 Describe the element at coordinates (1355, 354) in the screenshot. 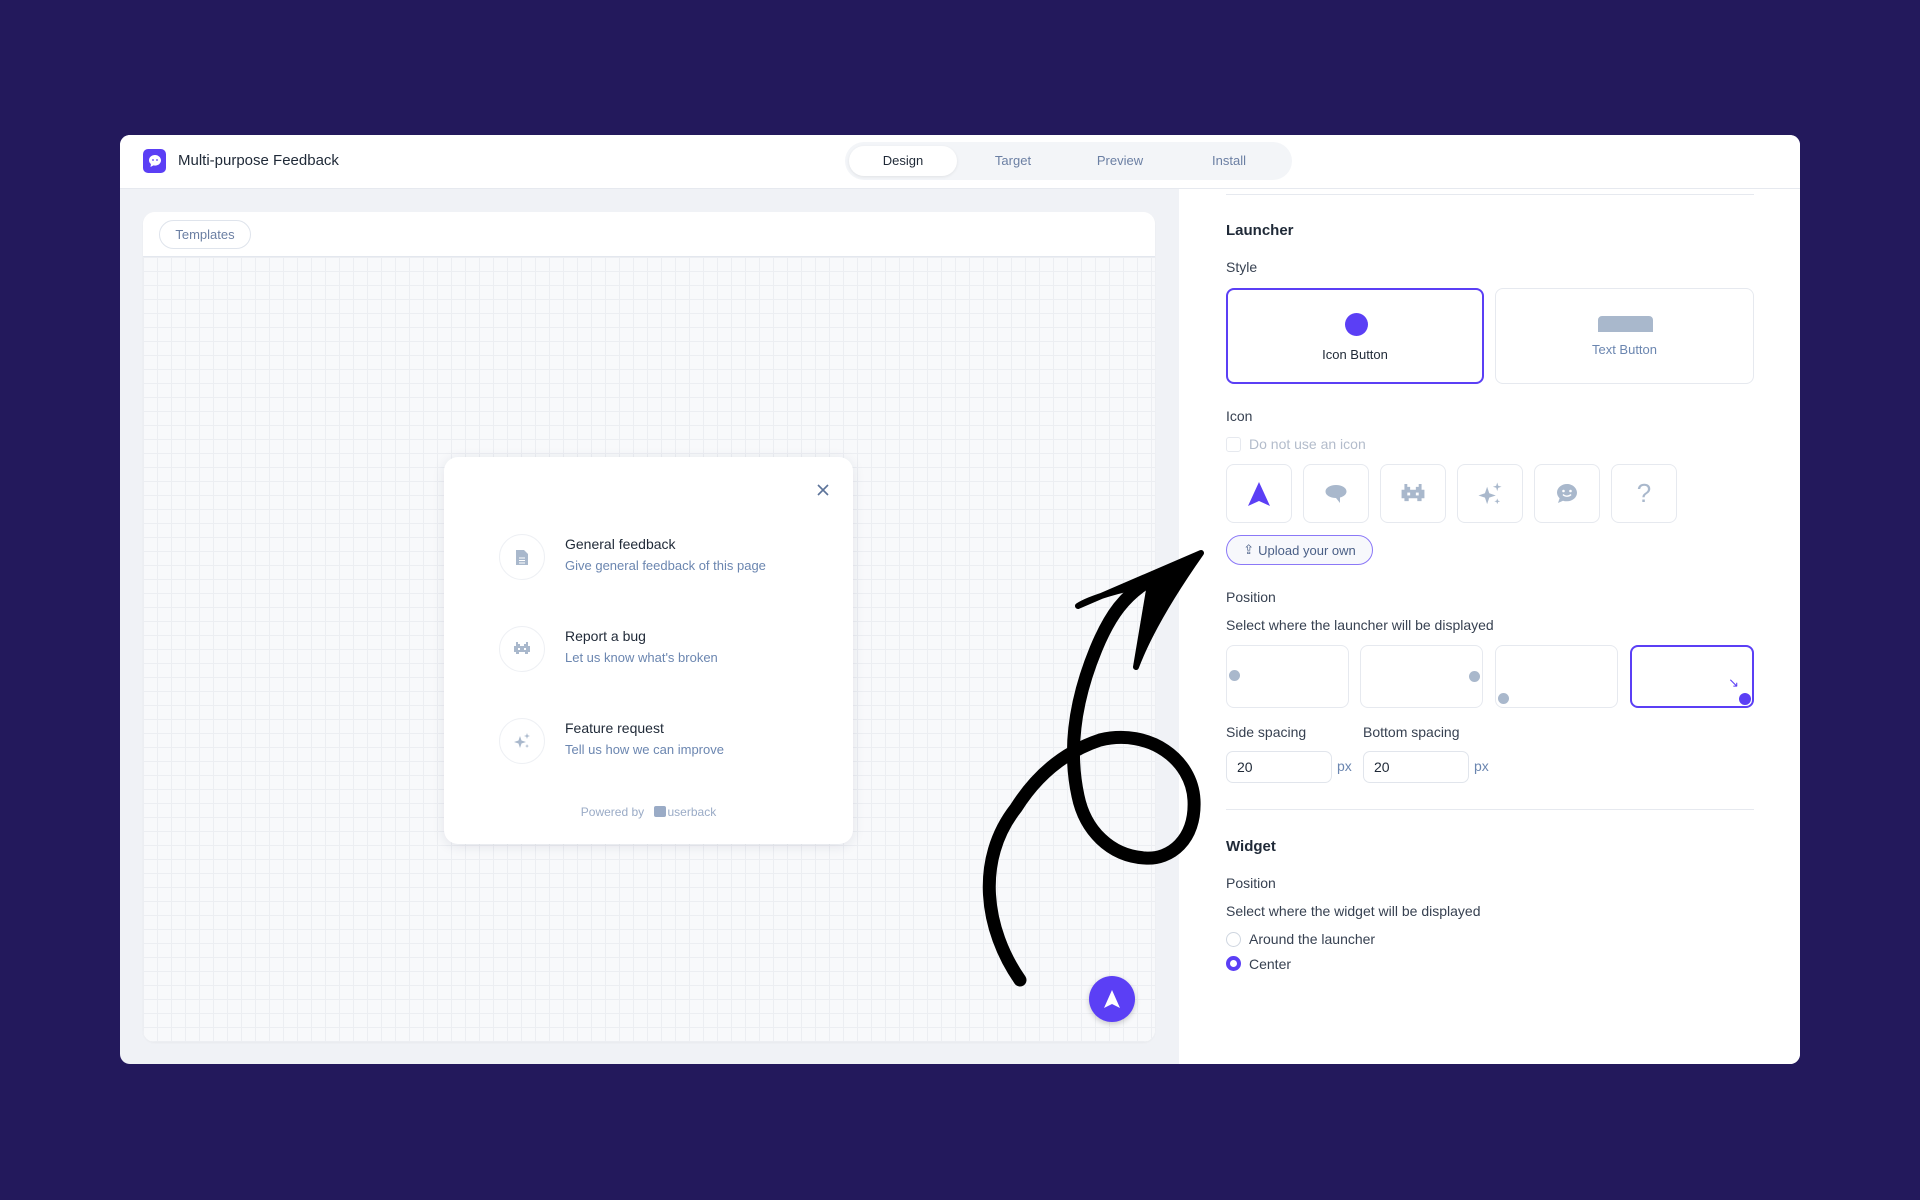

I see `style-label-text: Icon Button` at that location.